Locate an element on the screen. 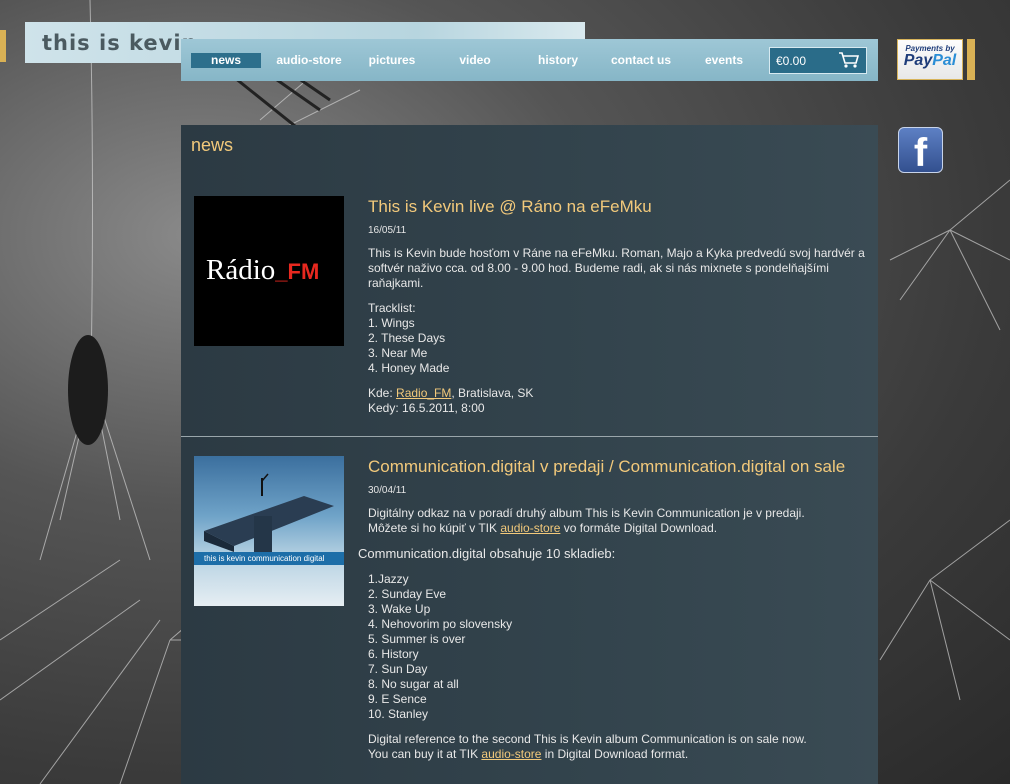  track-item: 2. Sunday Eve is located at coordinates (407, 594).